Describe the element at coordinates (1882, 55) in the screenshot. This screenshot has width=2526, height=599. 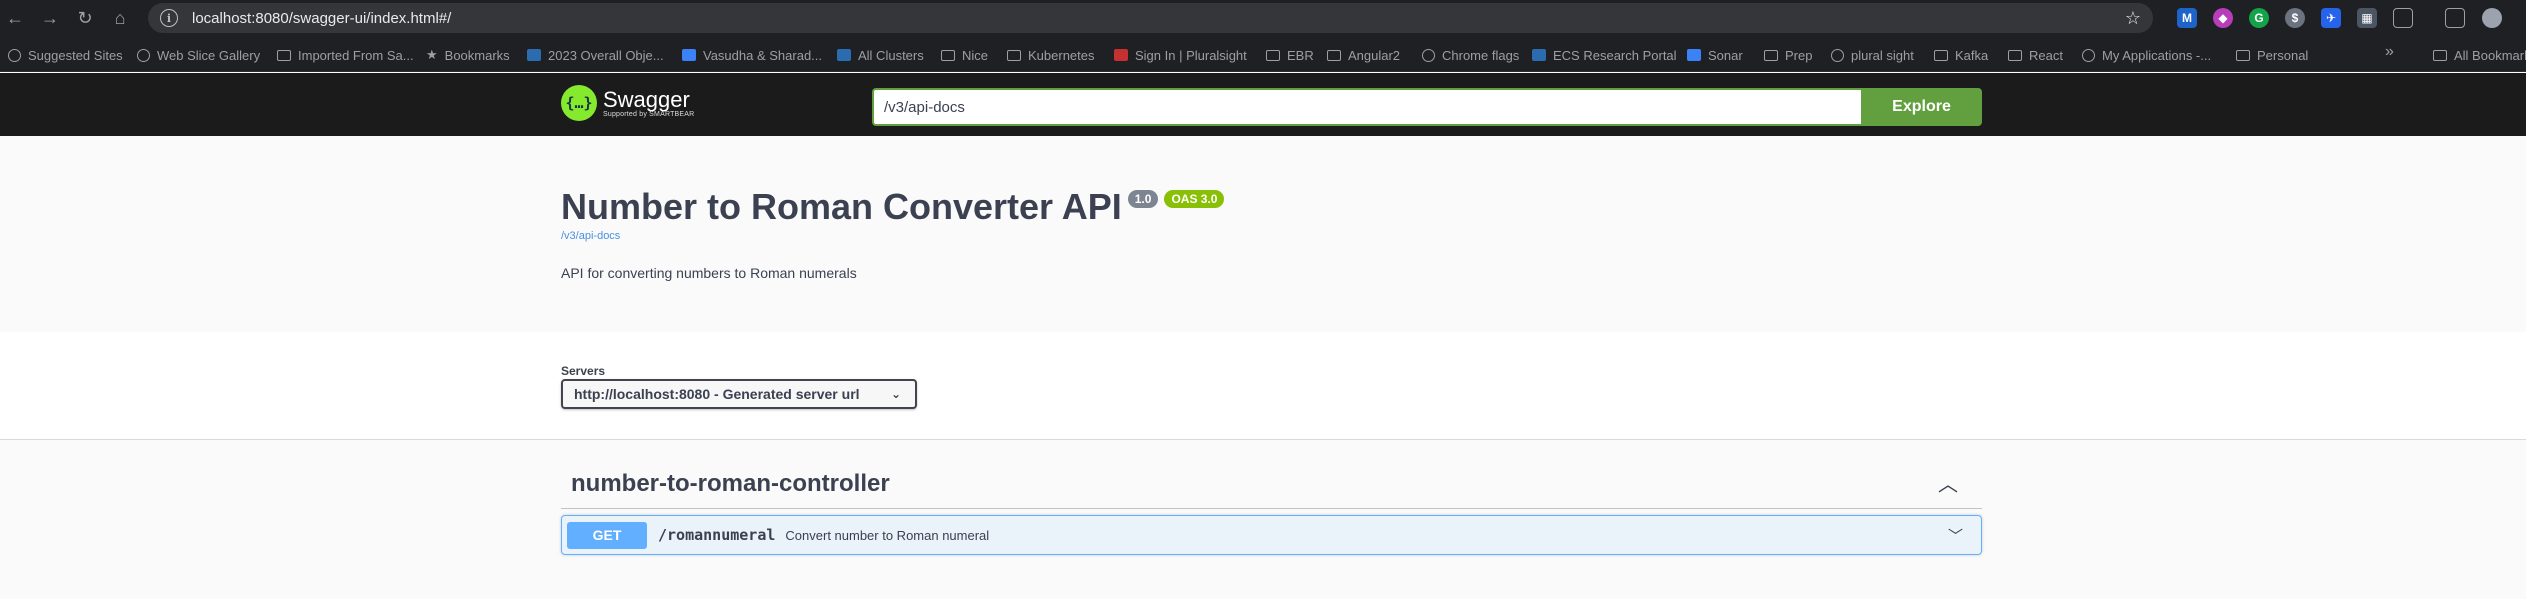
I see `bookmark-label: plural sight` at that location.